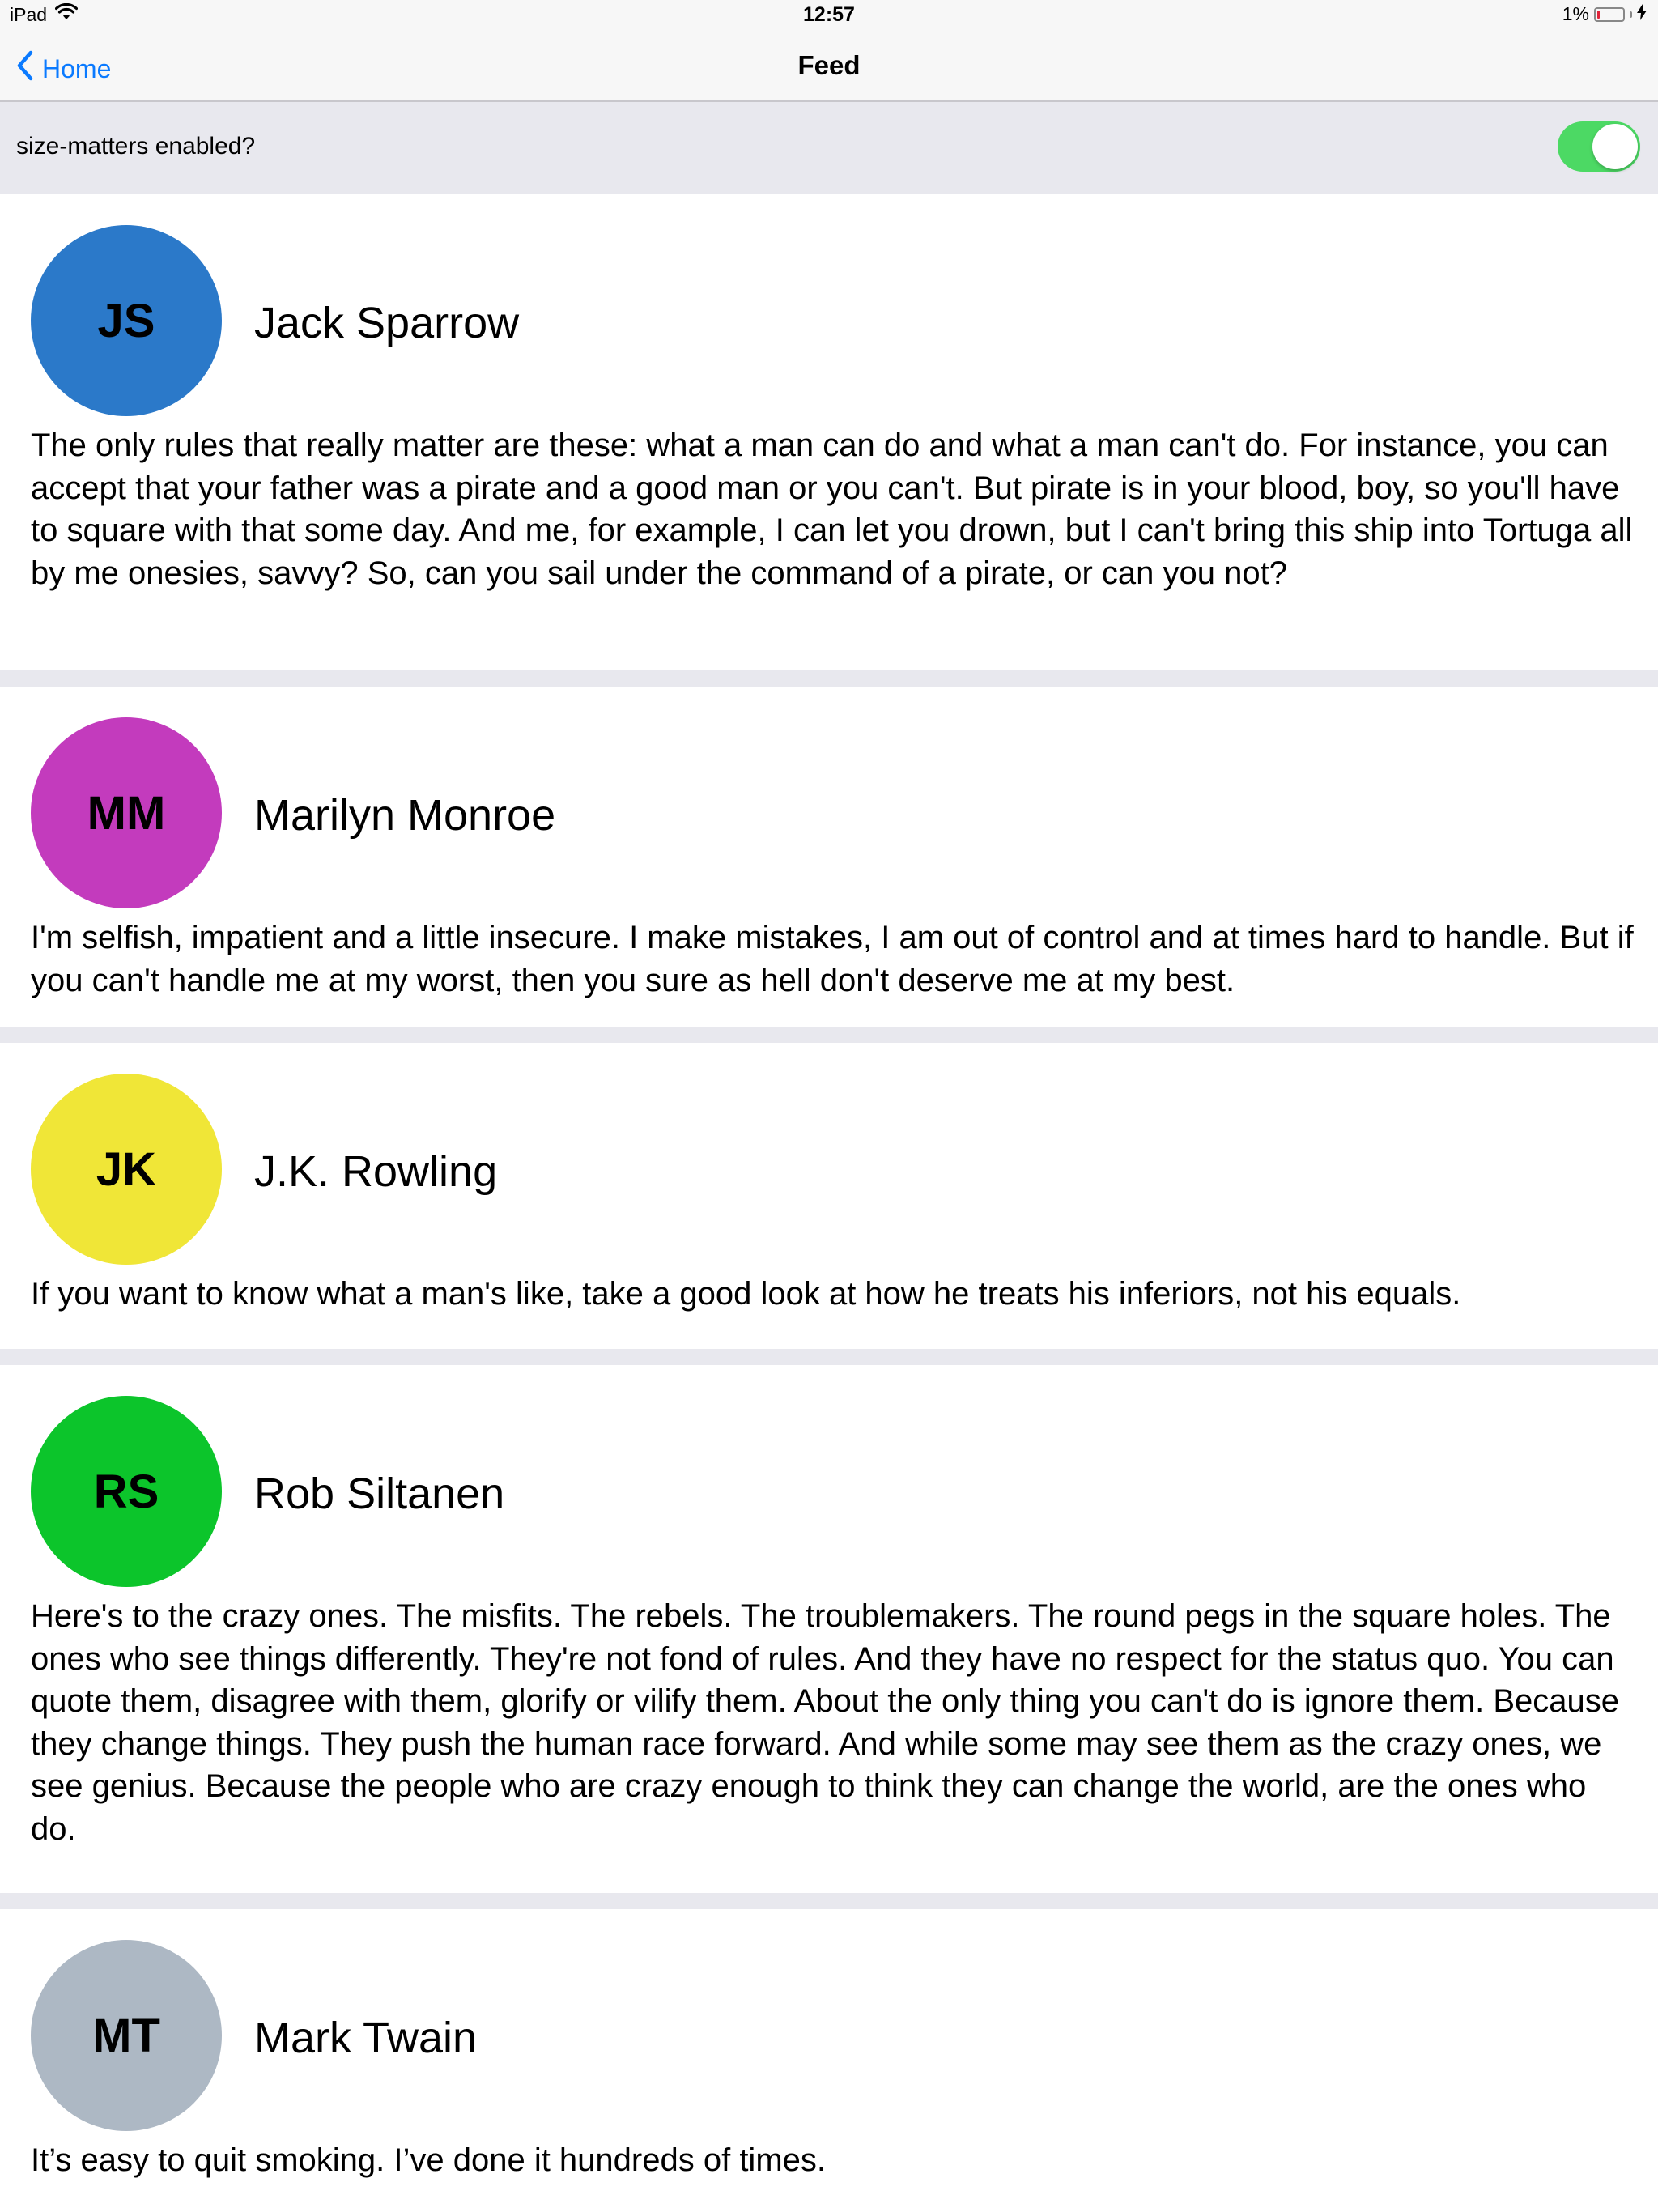  I want to click on avatar: MM, so click(126, 812).